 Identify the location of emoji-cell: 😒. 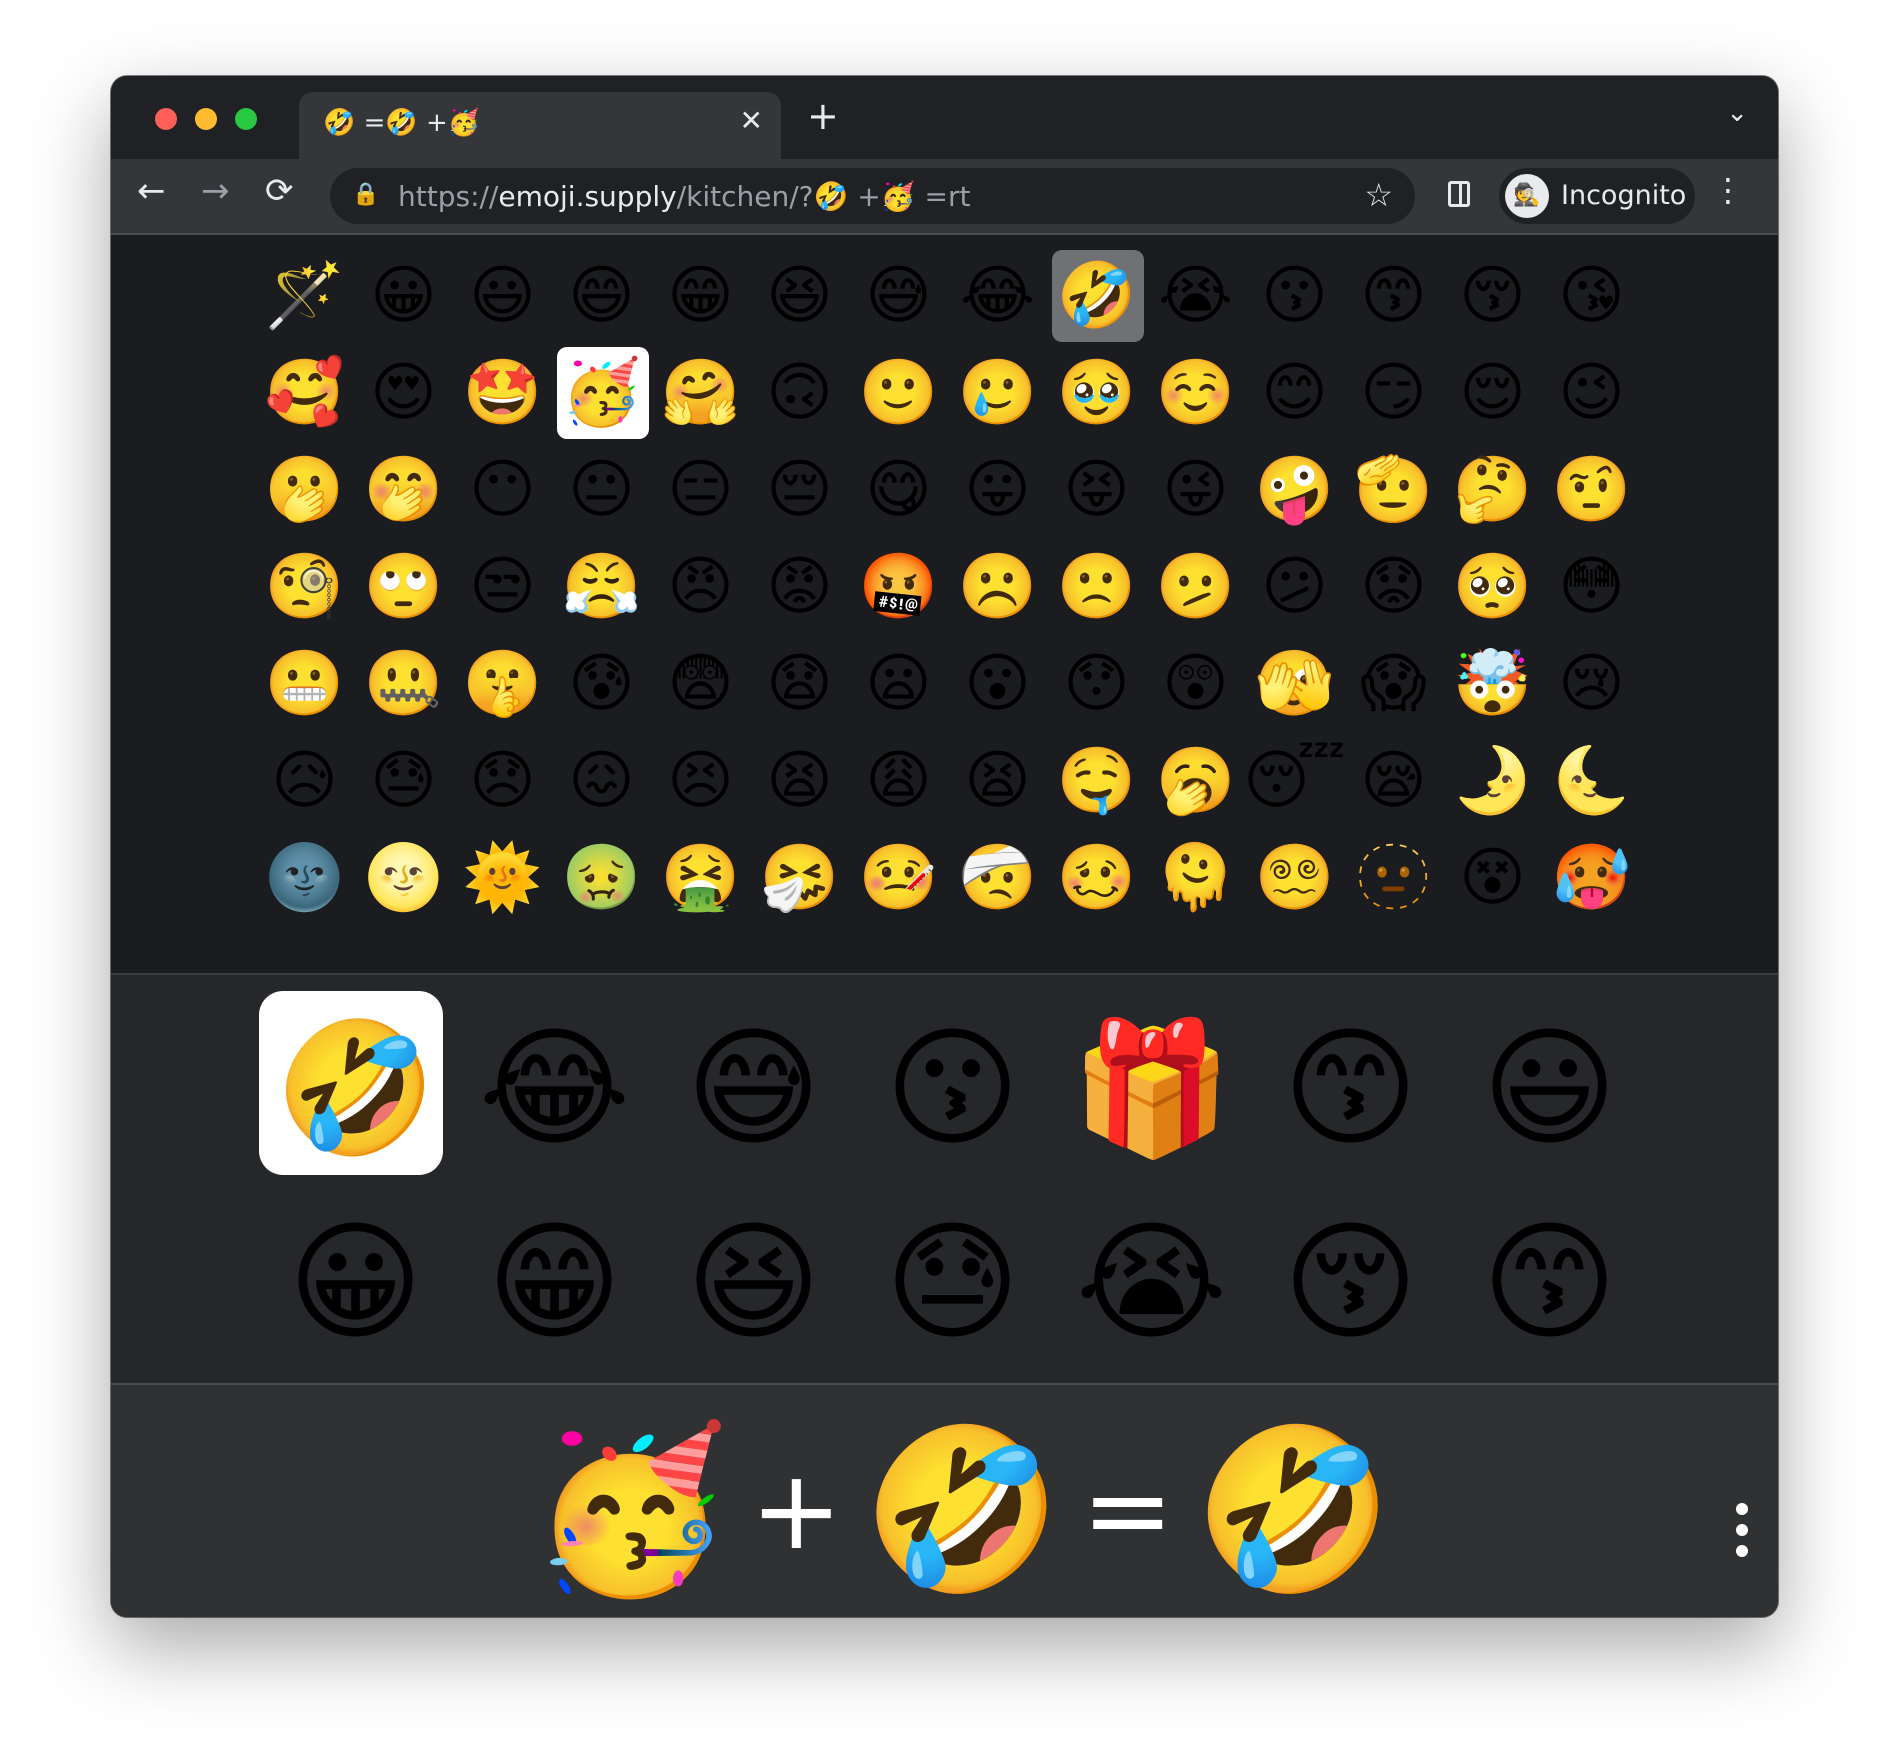
(502, 586).